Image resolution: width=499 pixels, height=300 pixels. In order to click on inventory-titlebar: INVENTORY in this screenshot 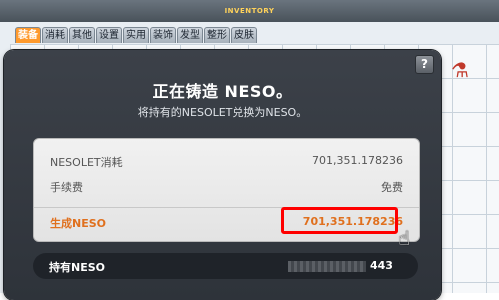, I will do `click(249, 11)`.